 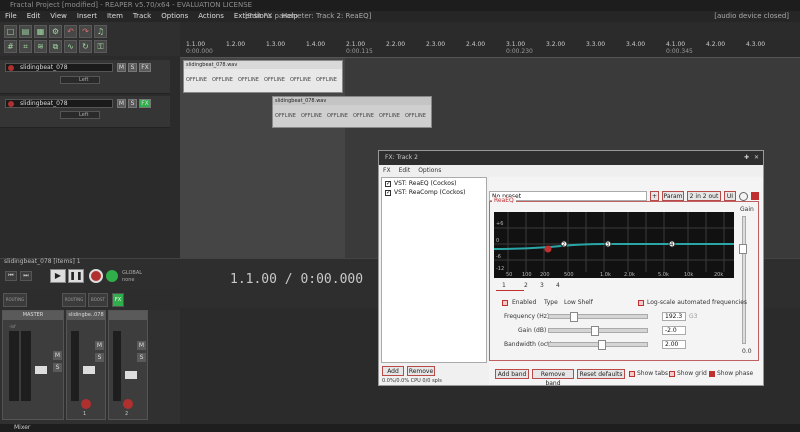 I want to click on track-control-panel-1: slidingbeat_078 M S FX Left, so click(x=85, y=77).